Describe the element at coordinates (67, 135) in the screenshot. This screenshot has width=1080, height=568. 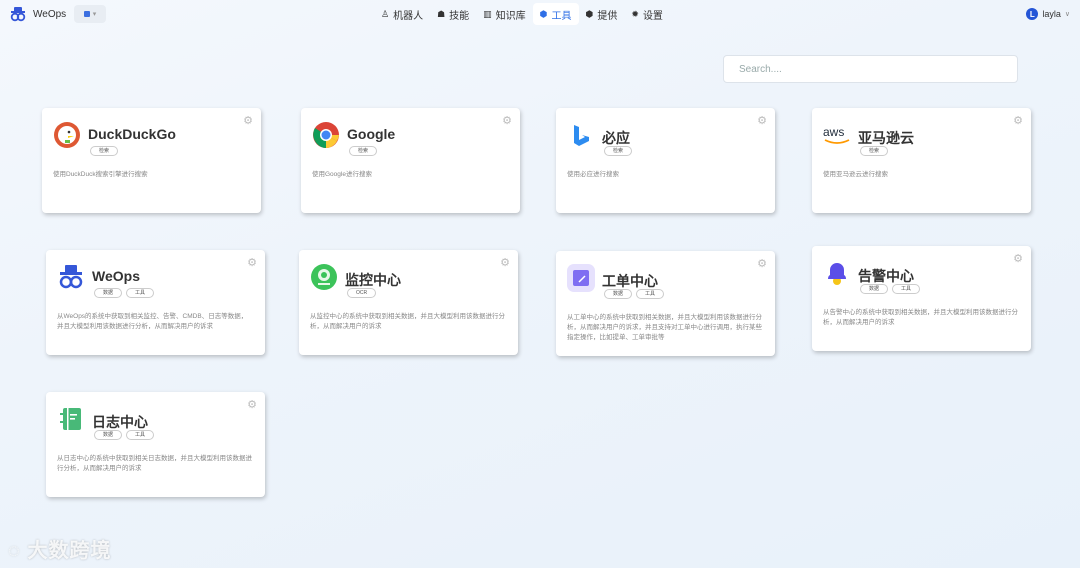
I see `duckduckgo-icon` at that location.